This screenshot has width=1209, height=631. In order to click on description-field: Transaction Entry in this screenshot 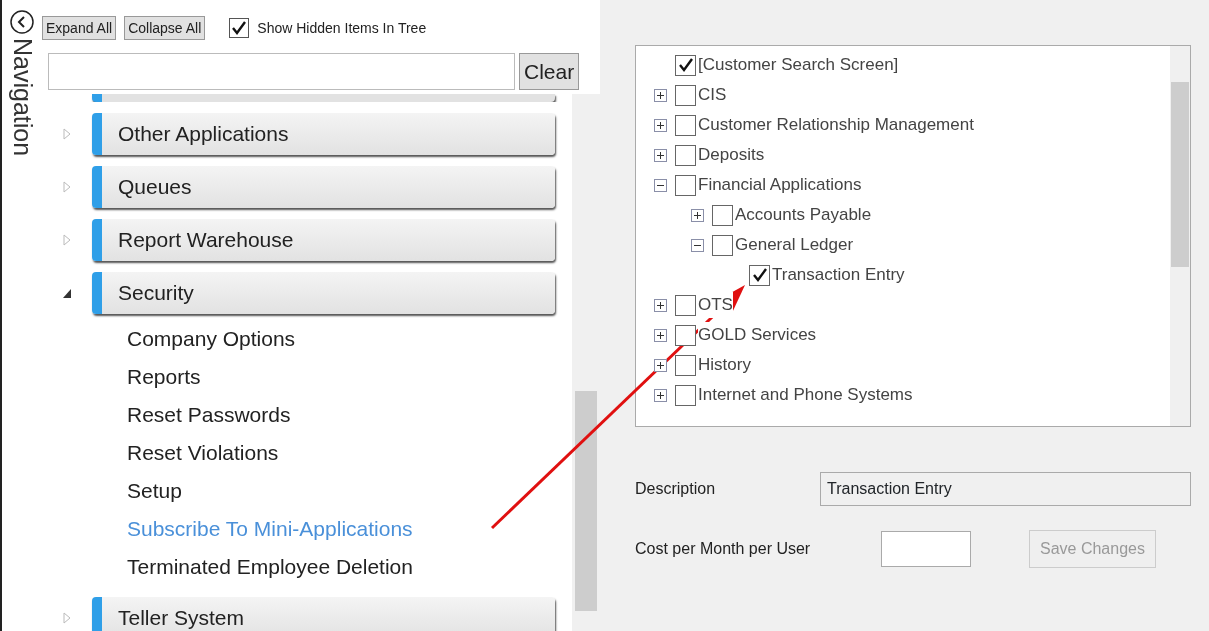, I will do `click(1005, 489)`.